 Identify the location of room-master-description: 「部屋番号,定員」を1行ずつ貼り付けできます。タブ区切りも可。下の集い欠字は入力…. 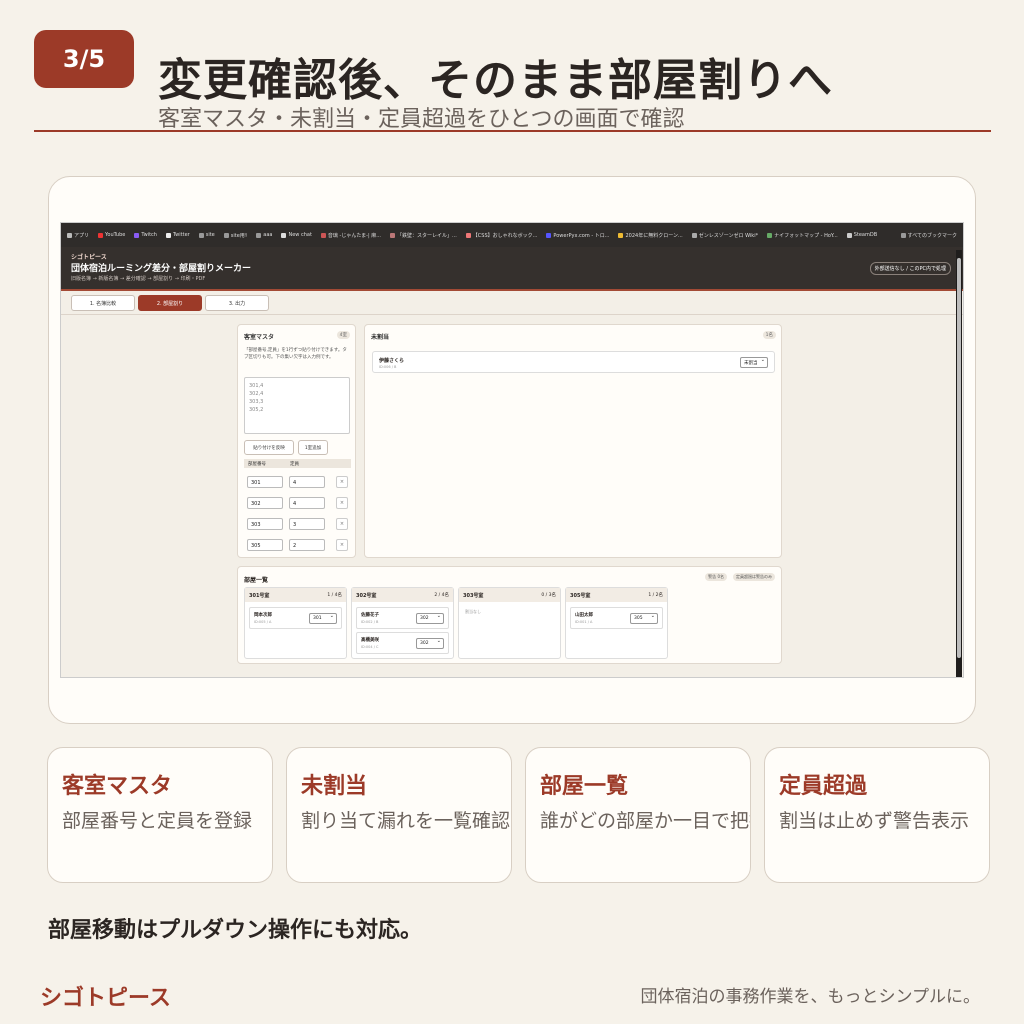
(295, 354).